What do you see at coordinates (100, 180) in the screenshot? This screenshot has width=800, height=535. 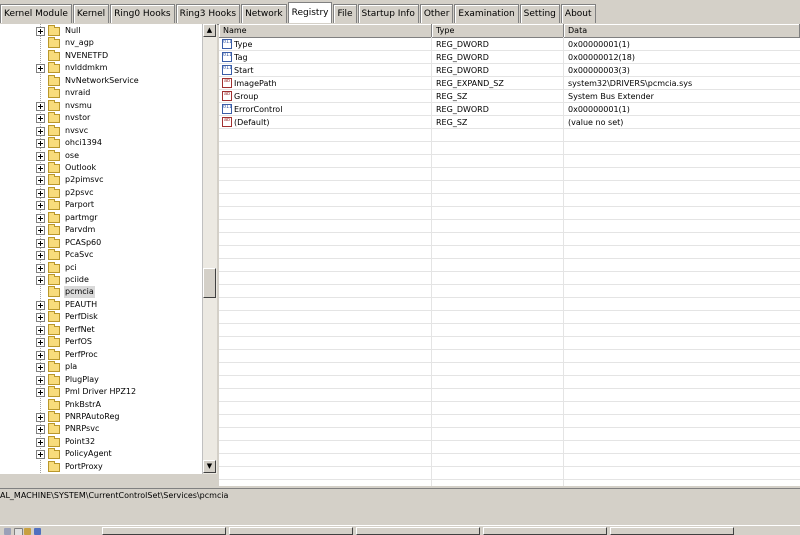 I see `tree-item: p2pimsvc` at bounding box center [100, 180].